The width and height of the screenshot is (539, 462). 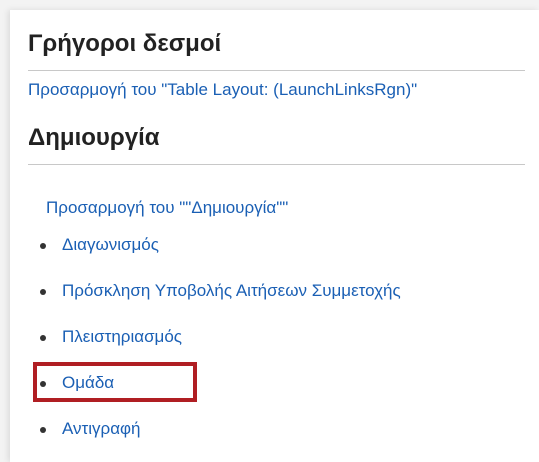 I want to click on highlight-box, so click(x=115, y=382).